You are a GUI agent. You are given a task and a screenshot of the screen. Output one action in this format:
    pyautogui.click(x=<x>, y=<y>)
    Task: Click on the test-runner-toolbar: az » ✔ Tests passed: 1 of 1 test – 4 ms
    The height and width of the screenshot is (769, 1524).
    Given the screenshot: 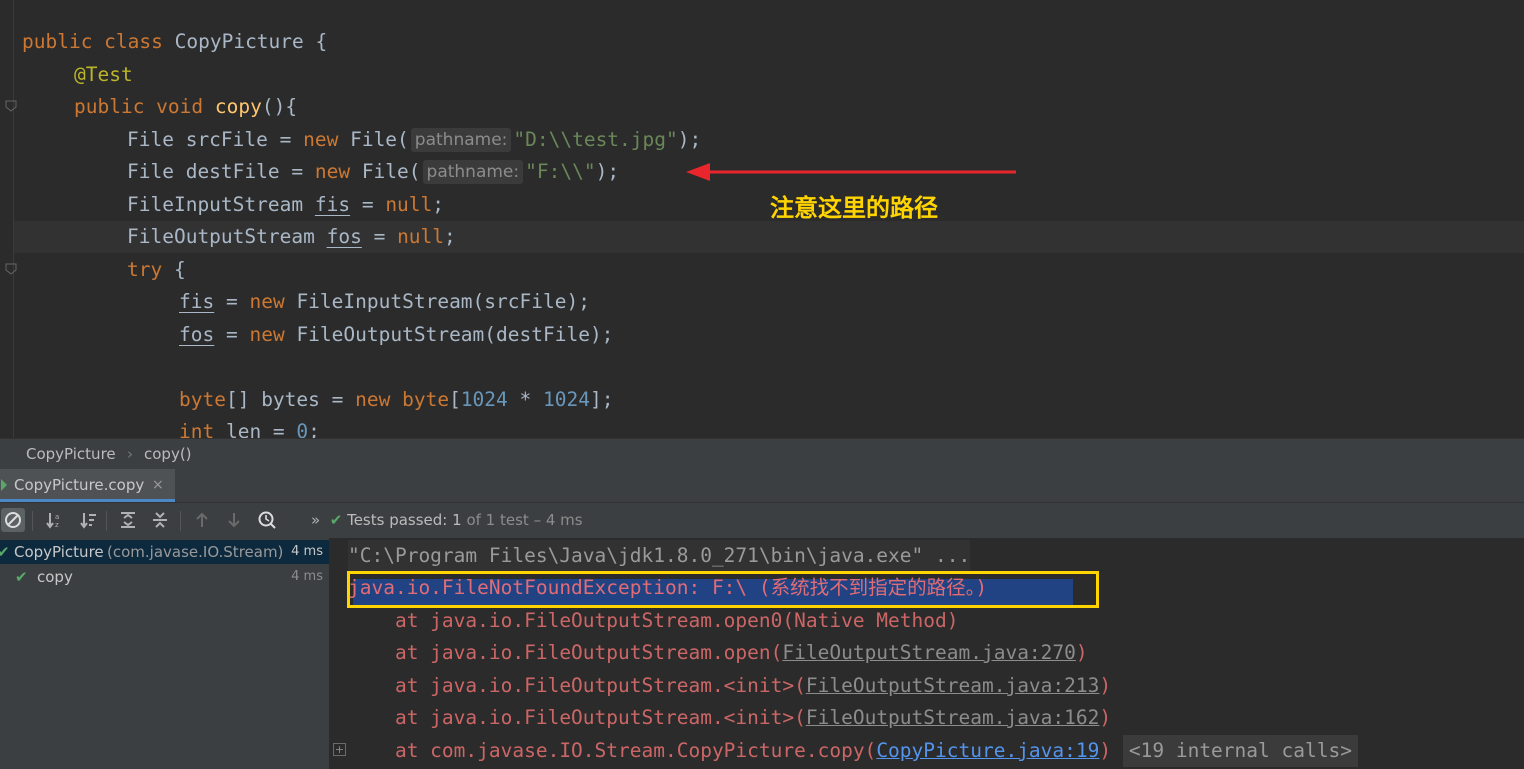 What is the action you would take?
    pyautogui.click(x=762, y=520)
    